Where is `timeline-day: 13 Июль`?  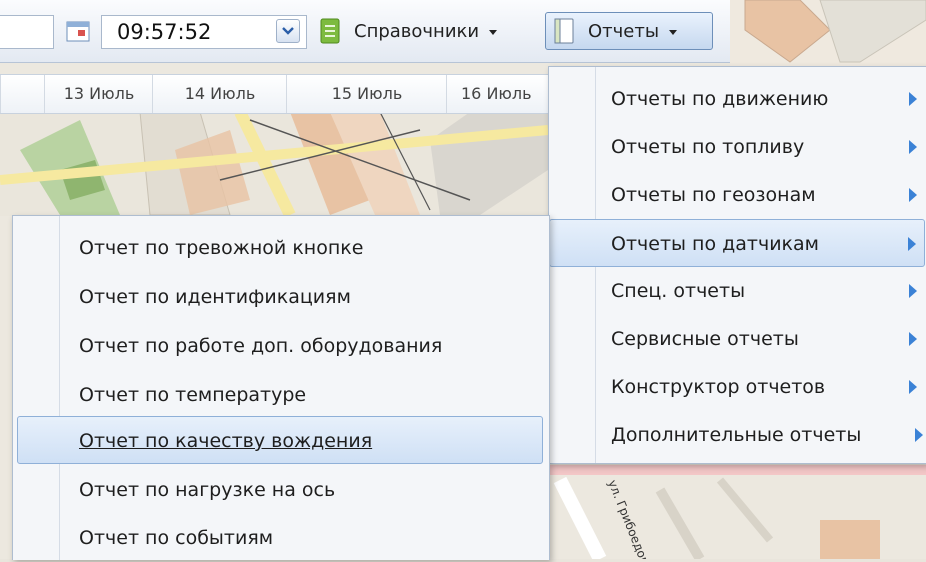
timeline-day: 13 Июль is located at coordinates (98, 94).